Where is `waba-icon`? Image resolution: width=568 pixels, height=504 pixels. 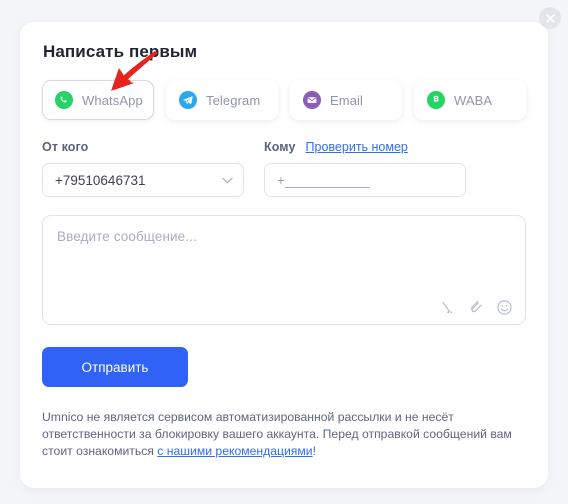
waba-icon is located at coordinates (436, 100).